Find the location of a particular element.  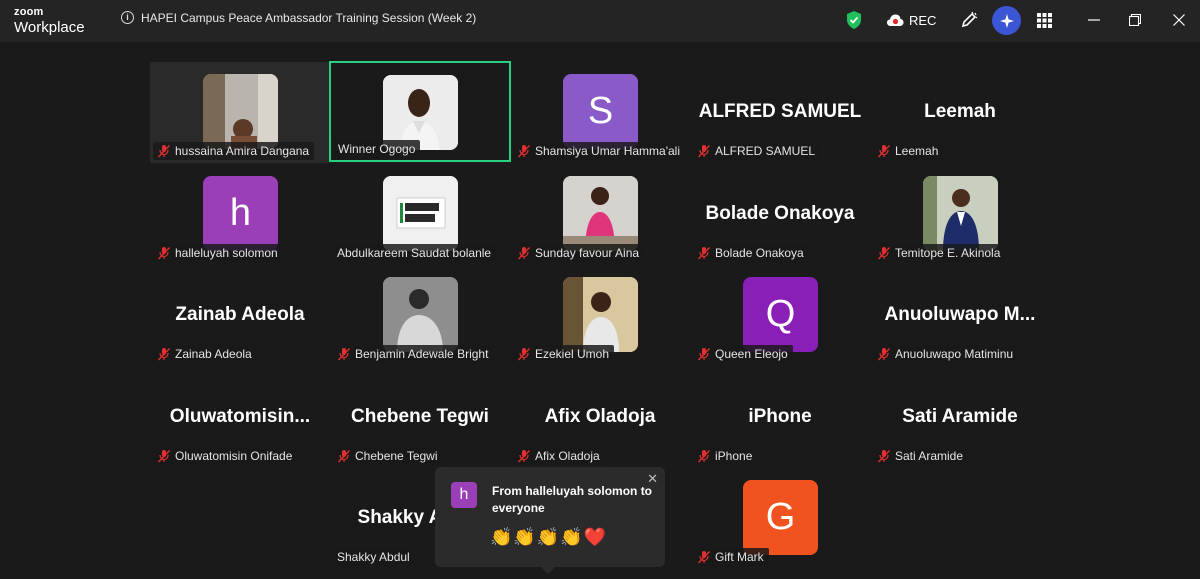

participant-tile: ALFRED SAMUEL ALFRED SAMUEL is located at coordinates (780, 112).